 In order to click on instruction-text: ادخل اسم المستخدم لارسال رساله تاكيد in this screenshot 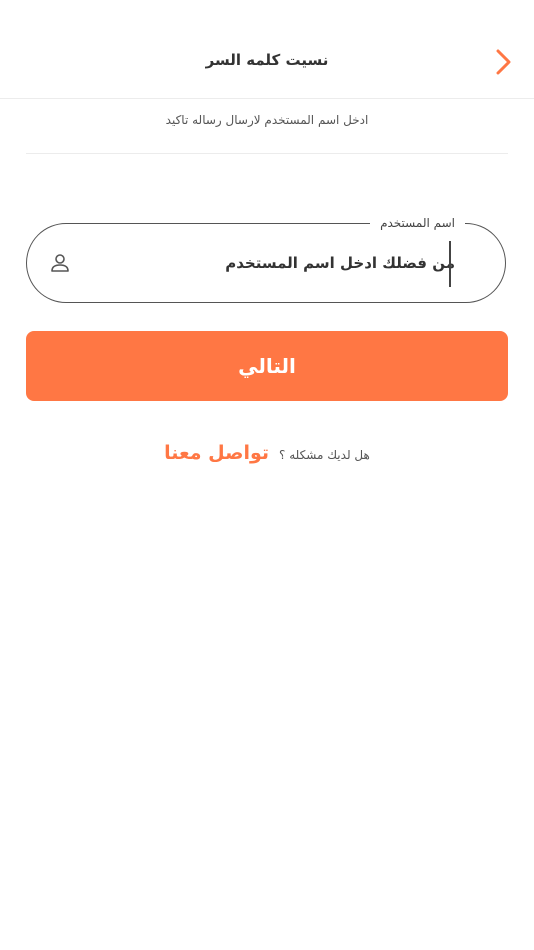, I will do `click(267, 120)`.